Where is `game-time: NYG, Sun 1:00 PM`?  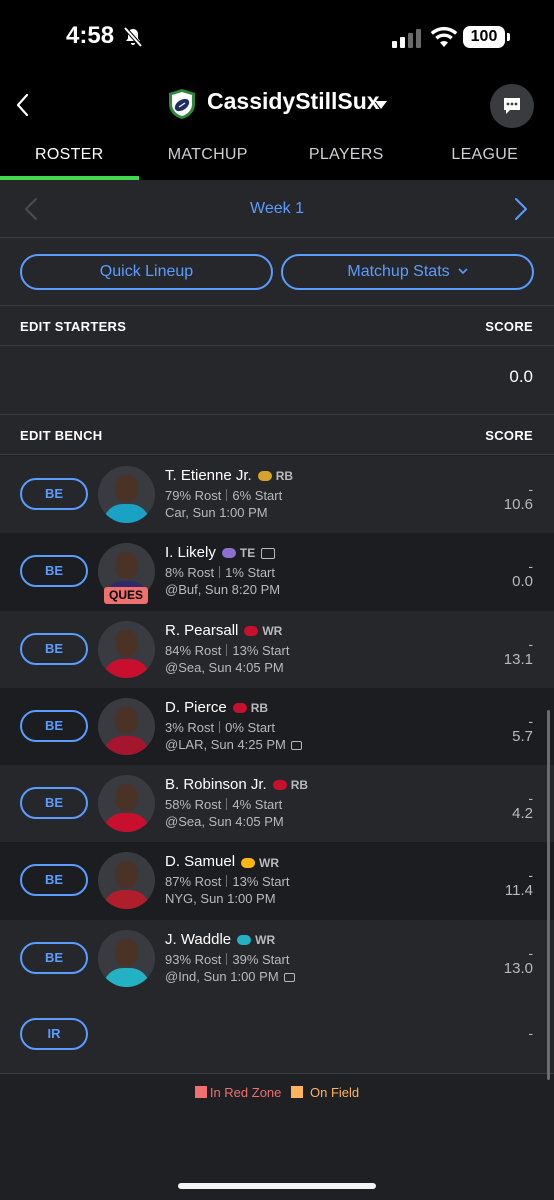
game-time: NYG, Sun 1:00 PM is located at coordinates (220, 899).